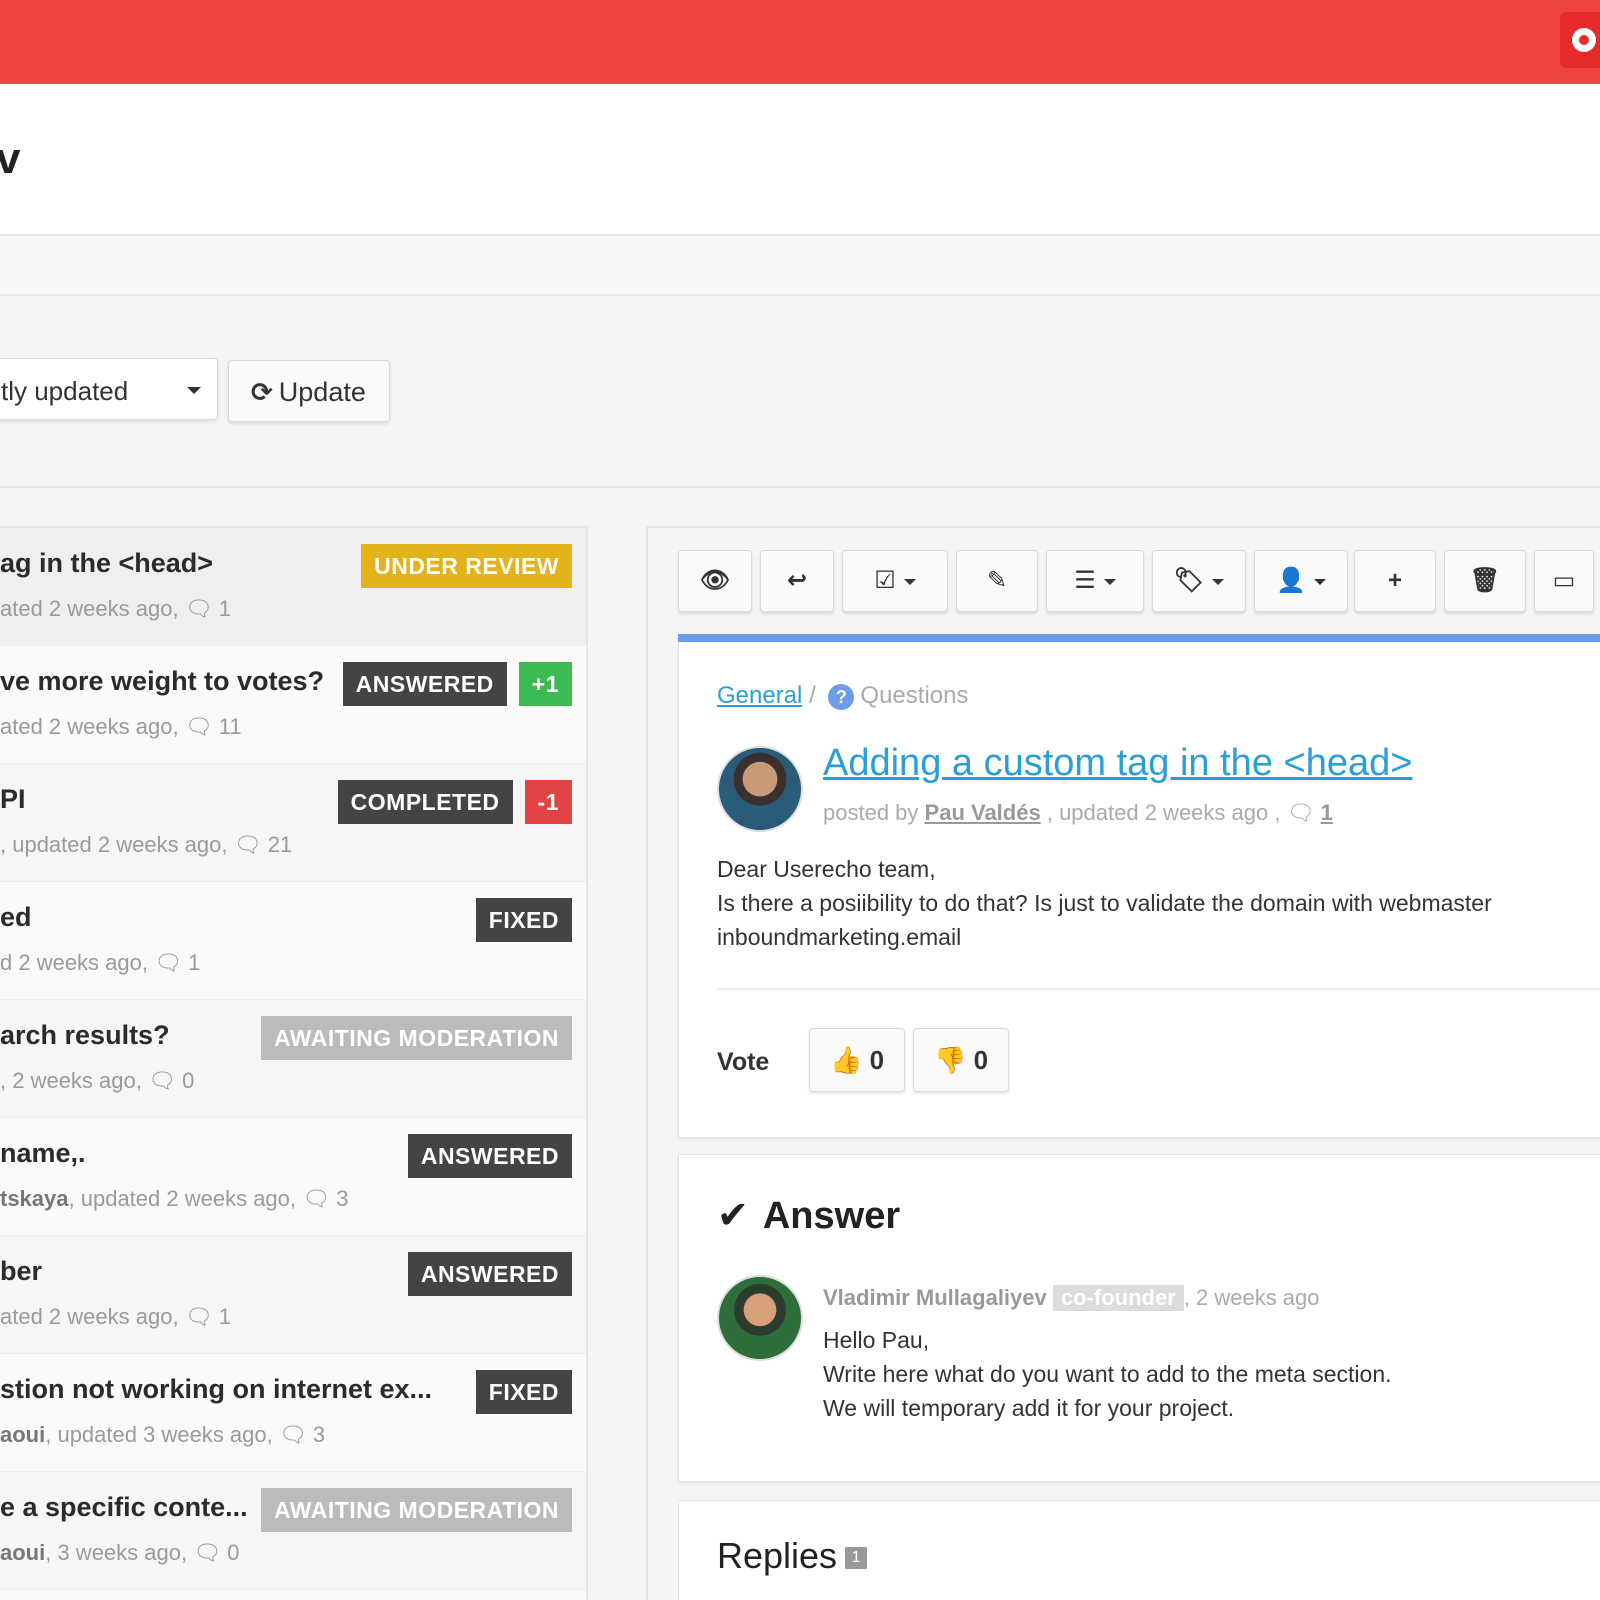 The width and height of the screenshot is (1600, 1600). What do you see at coordinates (34, 1198) in the screenshot?
I see `topic-item-author: tskaya` at bounding box center [34, 1198].